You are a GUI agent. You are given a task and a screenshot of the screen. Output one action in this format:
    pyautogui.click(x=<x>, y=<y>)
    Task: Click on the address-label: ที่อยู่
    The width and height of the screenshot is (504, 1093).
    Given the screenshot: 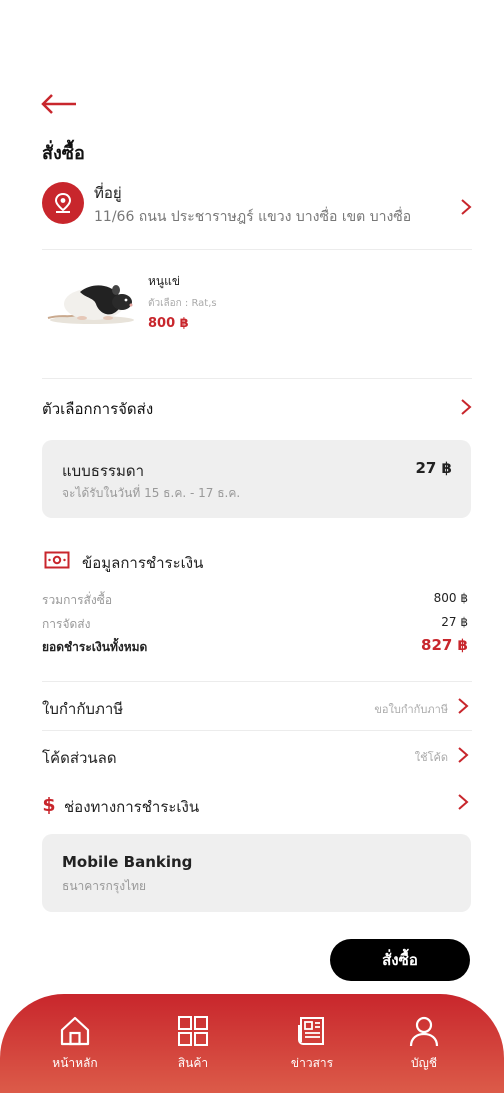 What is the action you would take?
    pyautogui.click(x=108, y=193)
    